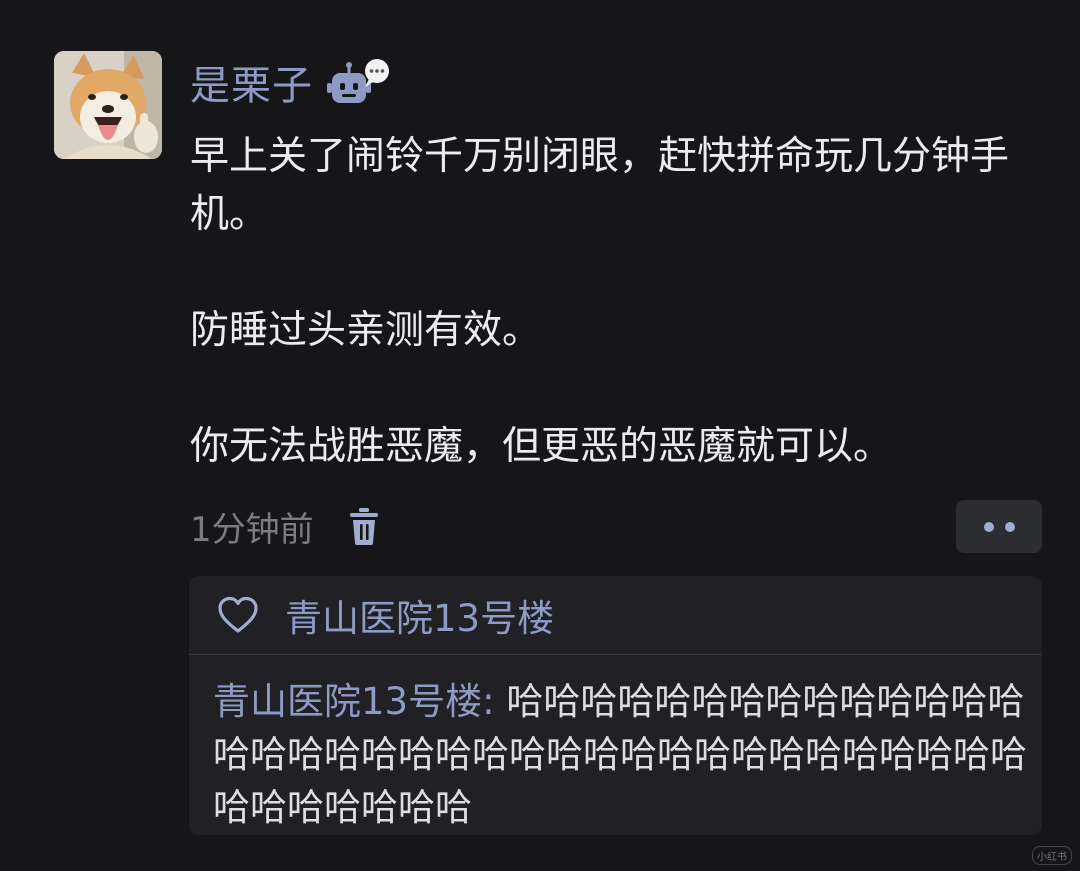 The image size is (1080, 871). Describe the element at coordinates (347, 701) in the screenshot. I see `comment-author: 青山医院13号楼` at that location.